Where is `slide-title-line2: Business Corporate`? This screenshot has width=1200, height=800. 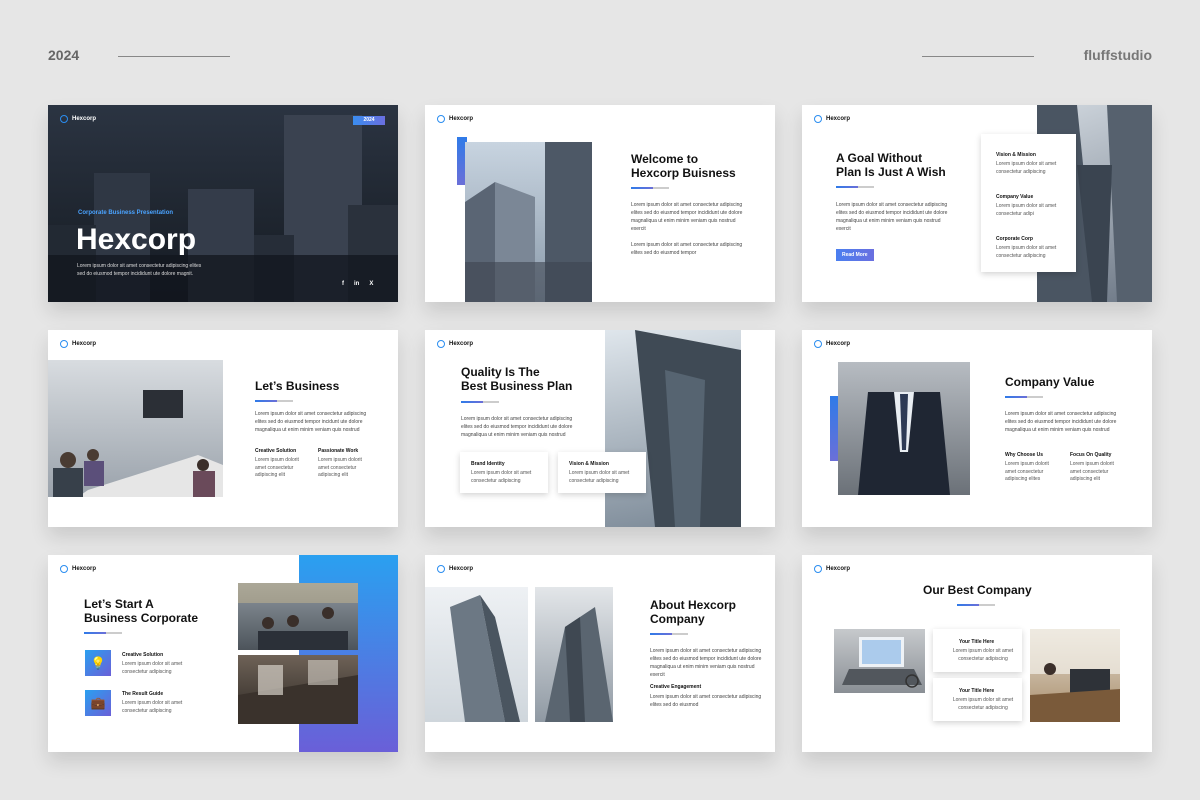
slide-title-line2: Business Corporate is located at coordinates (141, 618).